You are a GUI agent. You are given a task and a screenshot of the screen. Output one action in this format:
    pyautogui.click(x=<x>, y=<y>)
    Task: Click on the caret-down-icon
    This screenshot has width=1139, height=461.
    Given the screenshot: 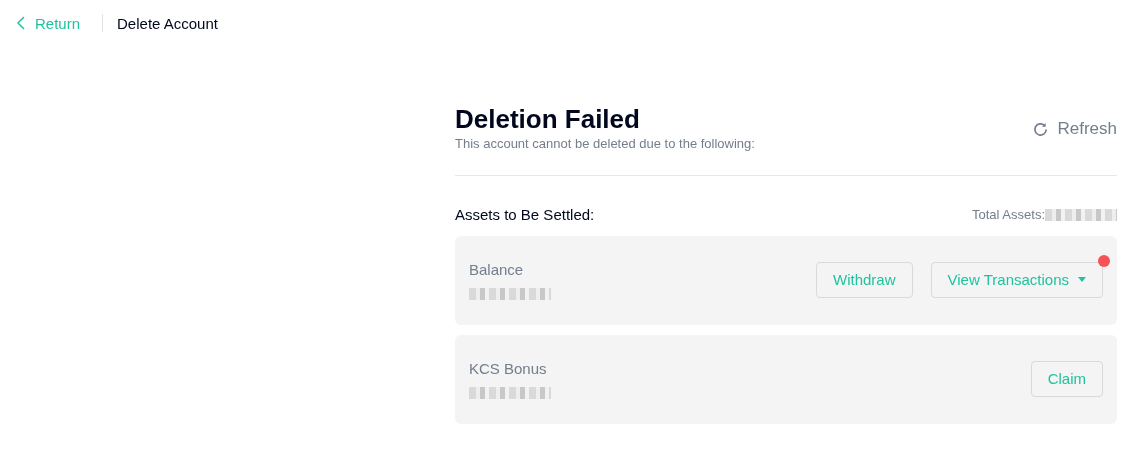 What is the action you would take?
    pyautogui.click(x=1082, y=279)
    